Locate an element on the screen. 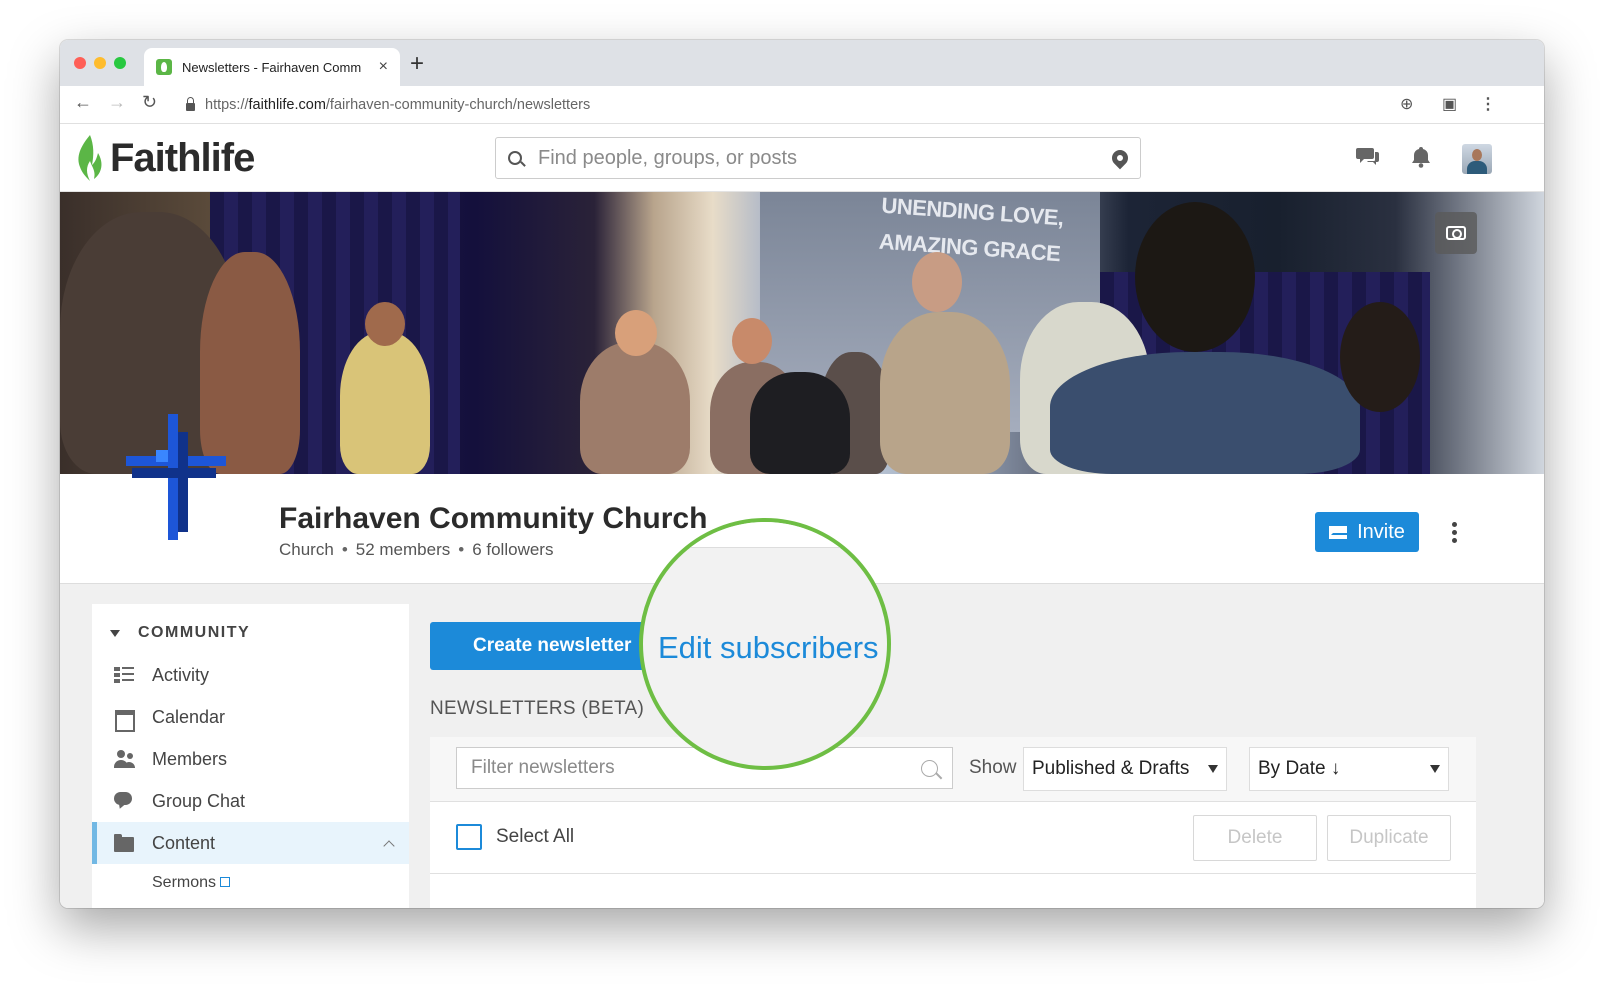 The width and height of the screenshot is (1600, 986). sidebar-item-activity: Activity is located at coordinates (250, 675).